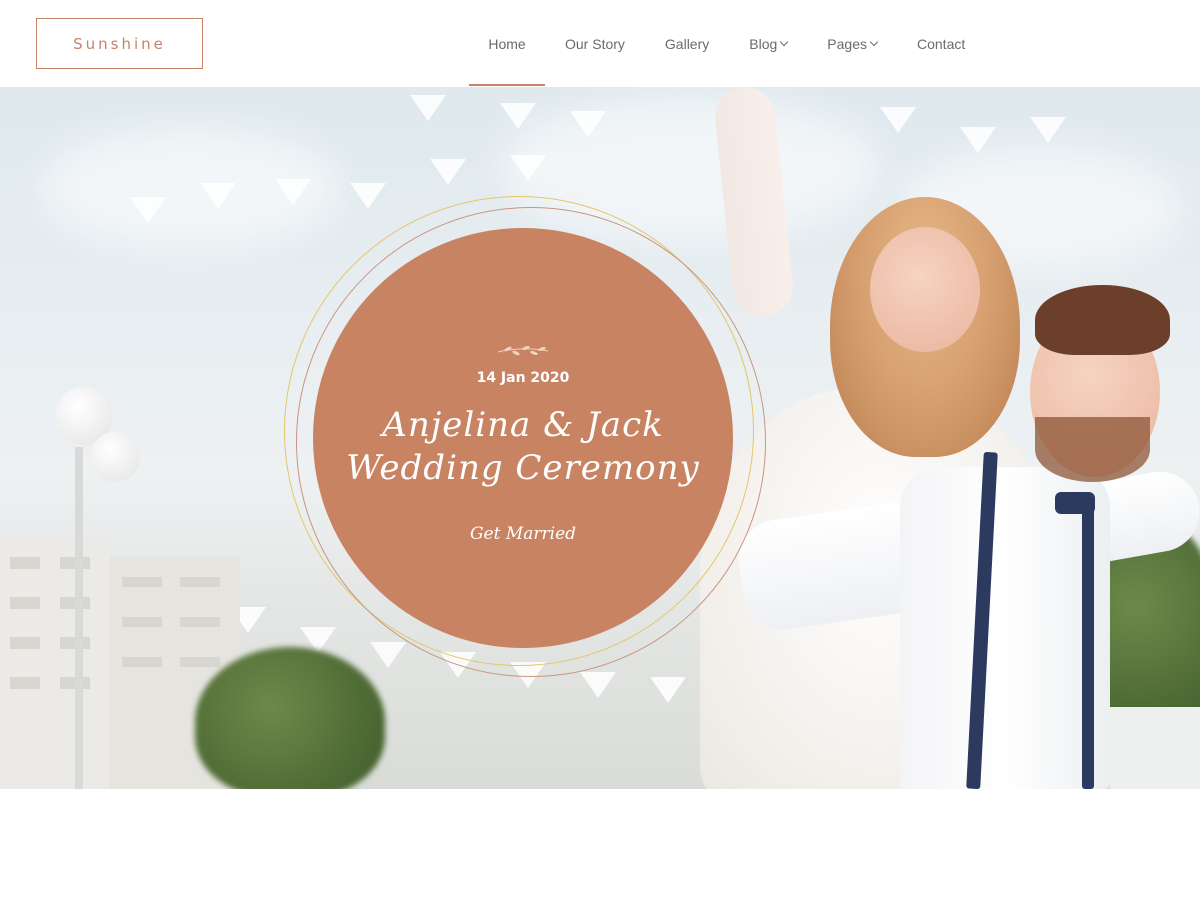 The height and width of the screenshot is (900, 1200). I want to click on groom-hair, so click(1102, 320).